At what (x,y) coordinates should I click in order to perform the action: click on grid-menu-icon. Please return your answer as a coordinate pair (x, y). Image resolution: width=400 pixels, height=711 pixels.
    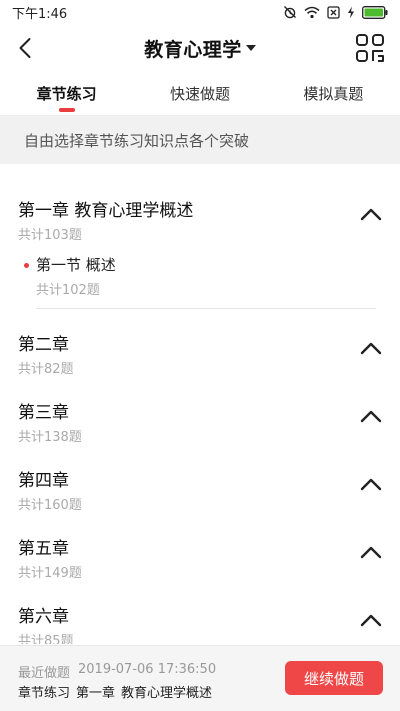
    Looking at the image, I should click on (370, 48).